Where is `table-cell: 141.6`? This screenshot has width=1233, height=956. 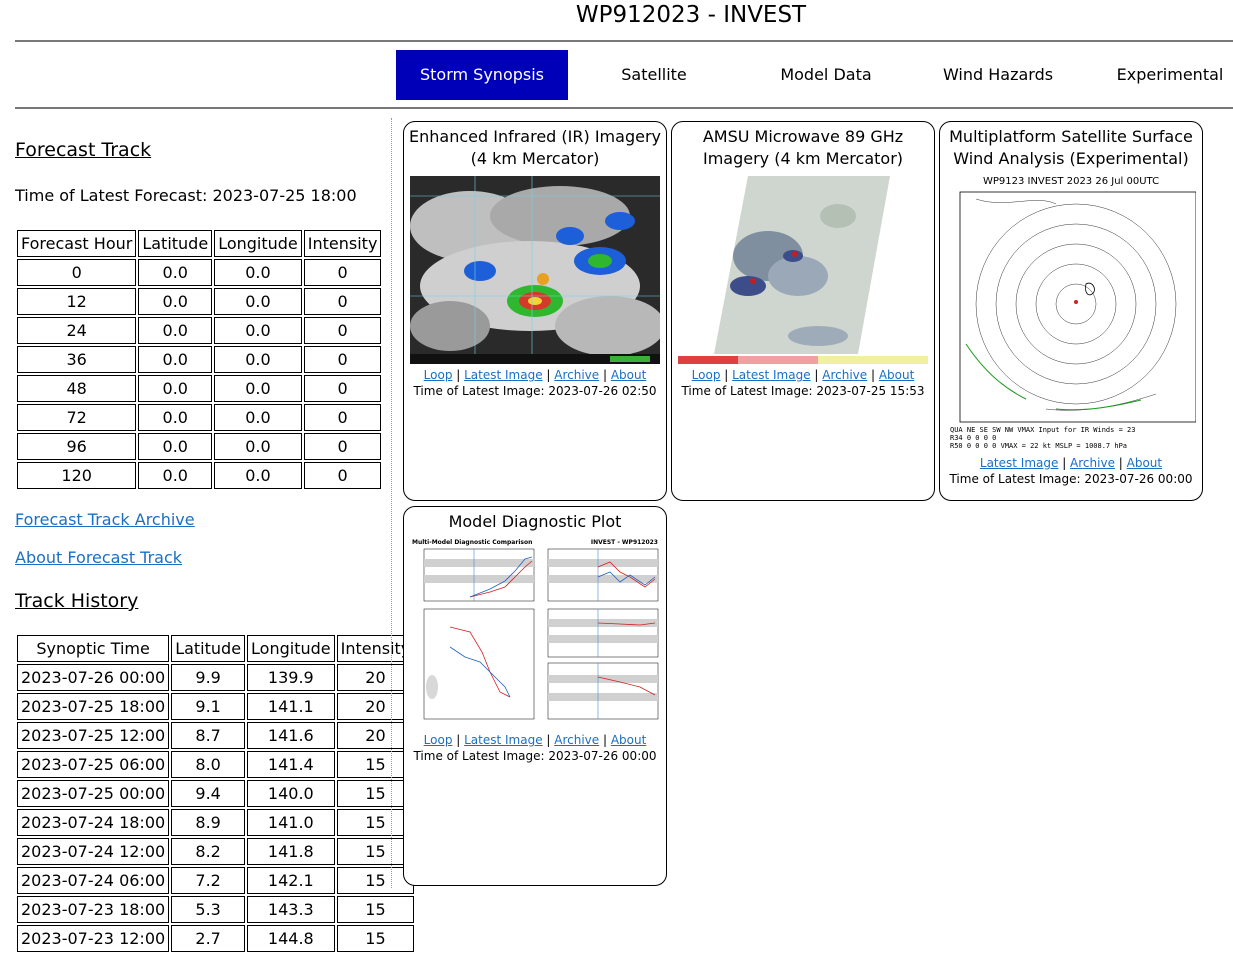
table-cell: 141.6 is located at coordinates (291, 735).